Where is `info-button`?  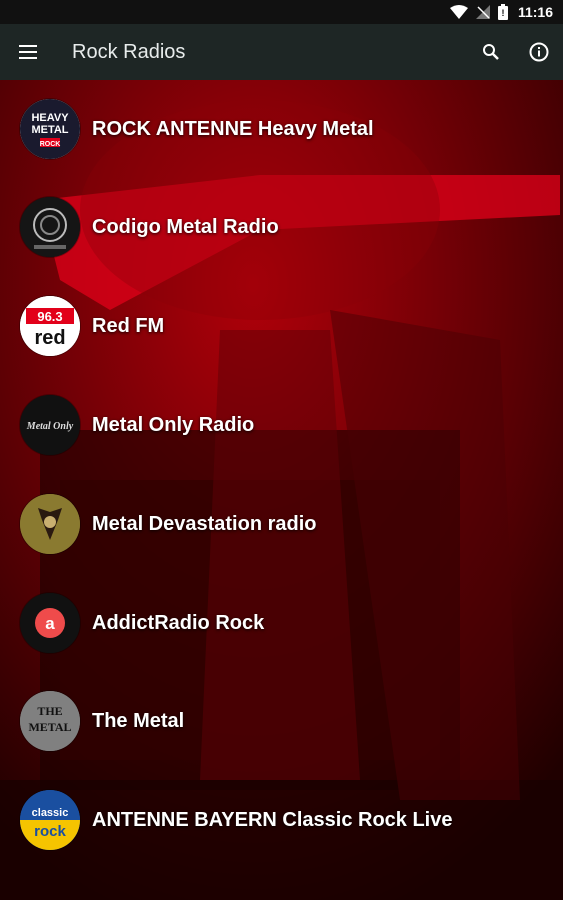
info-button is located at coordinates (539, 52).